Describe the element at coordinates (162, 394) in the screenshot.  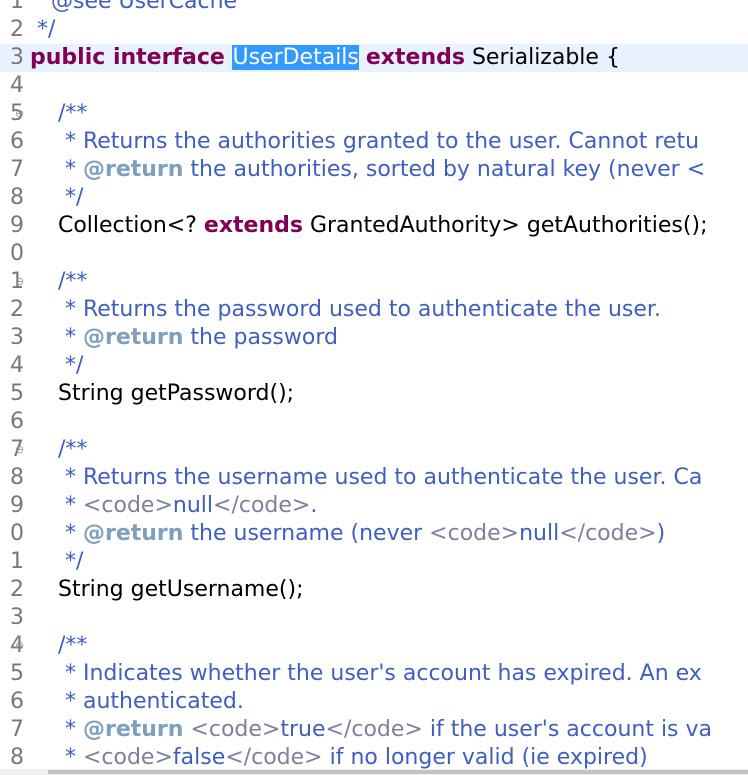
I see `code-text: String getPassword();` at that location.